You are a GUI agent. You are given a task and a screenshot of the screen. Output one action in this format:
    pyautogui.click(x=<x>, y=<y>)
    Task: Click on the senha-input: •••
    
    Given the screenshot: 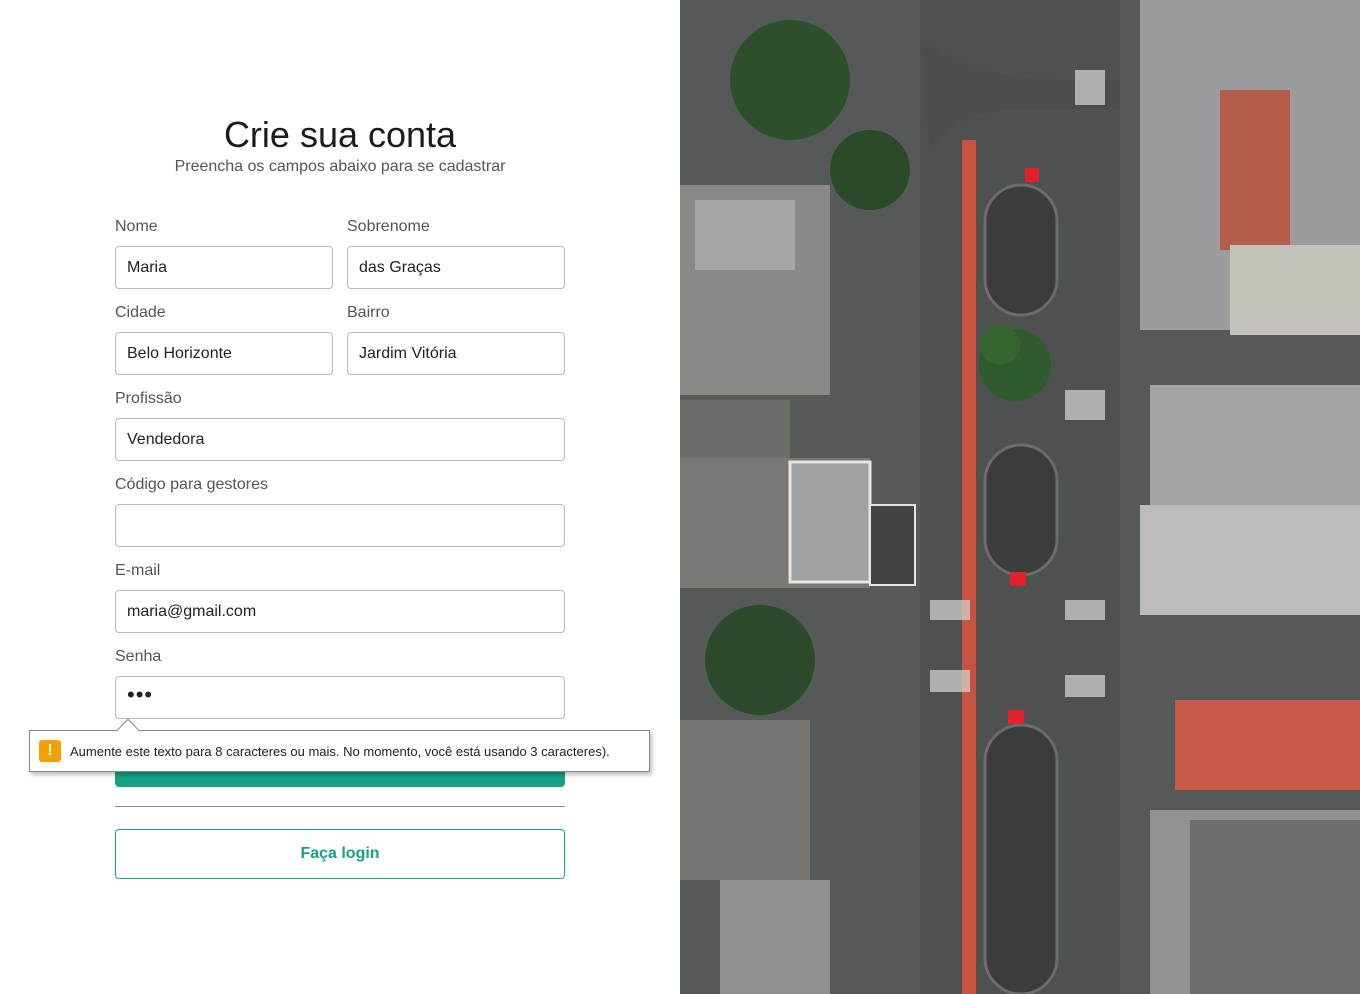 What is the action you would take?
    pyautogui.click(x=340, y=697)
    